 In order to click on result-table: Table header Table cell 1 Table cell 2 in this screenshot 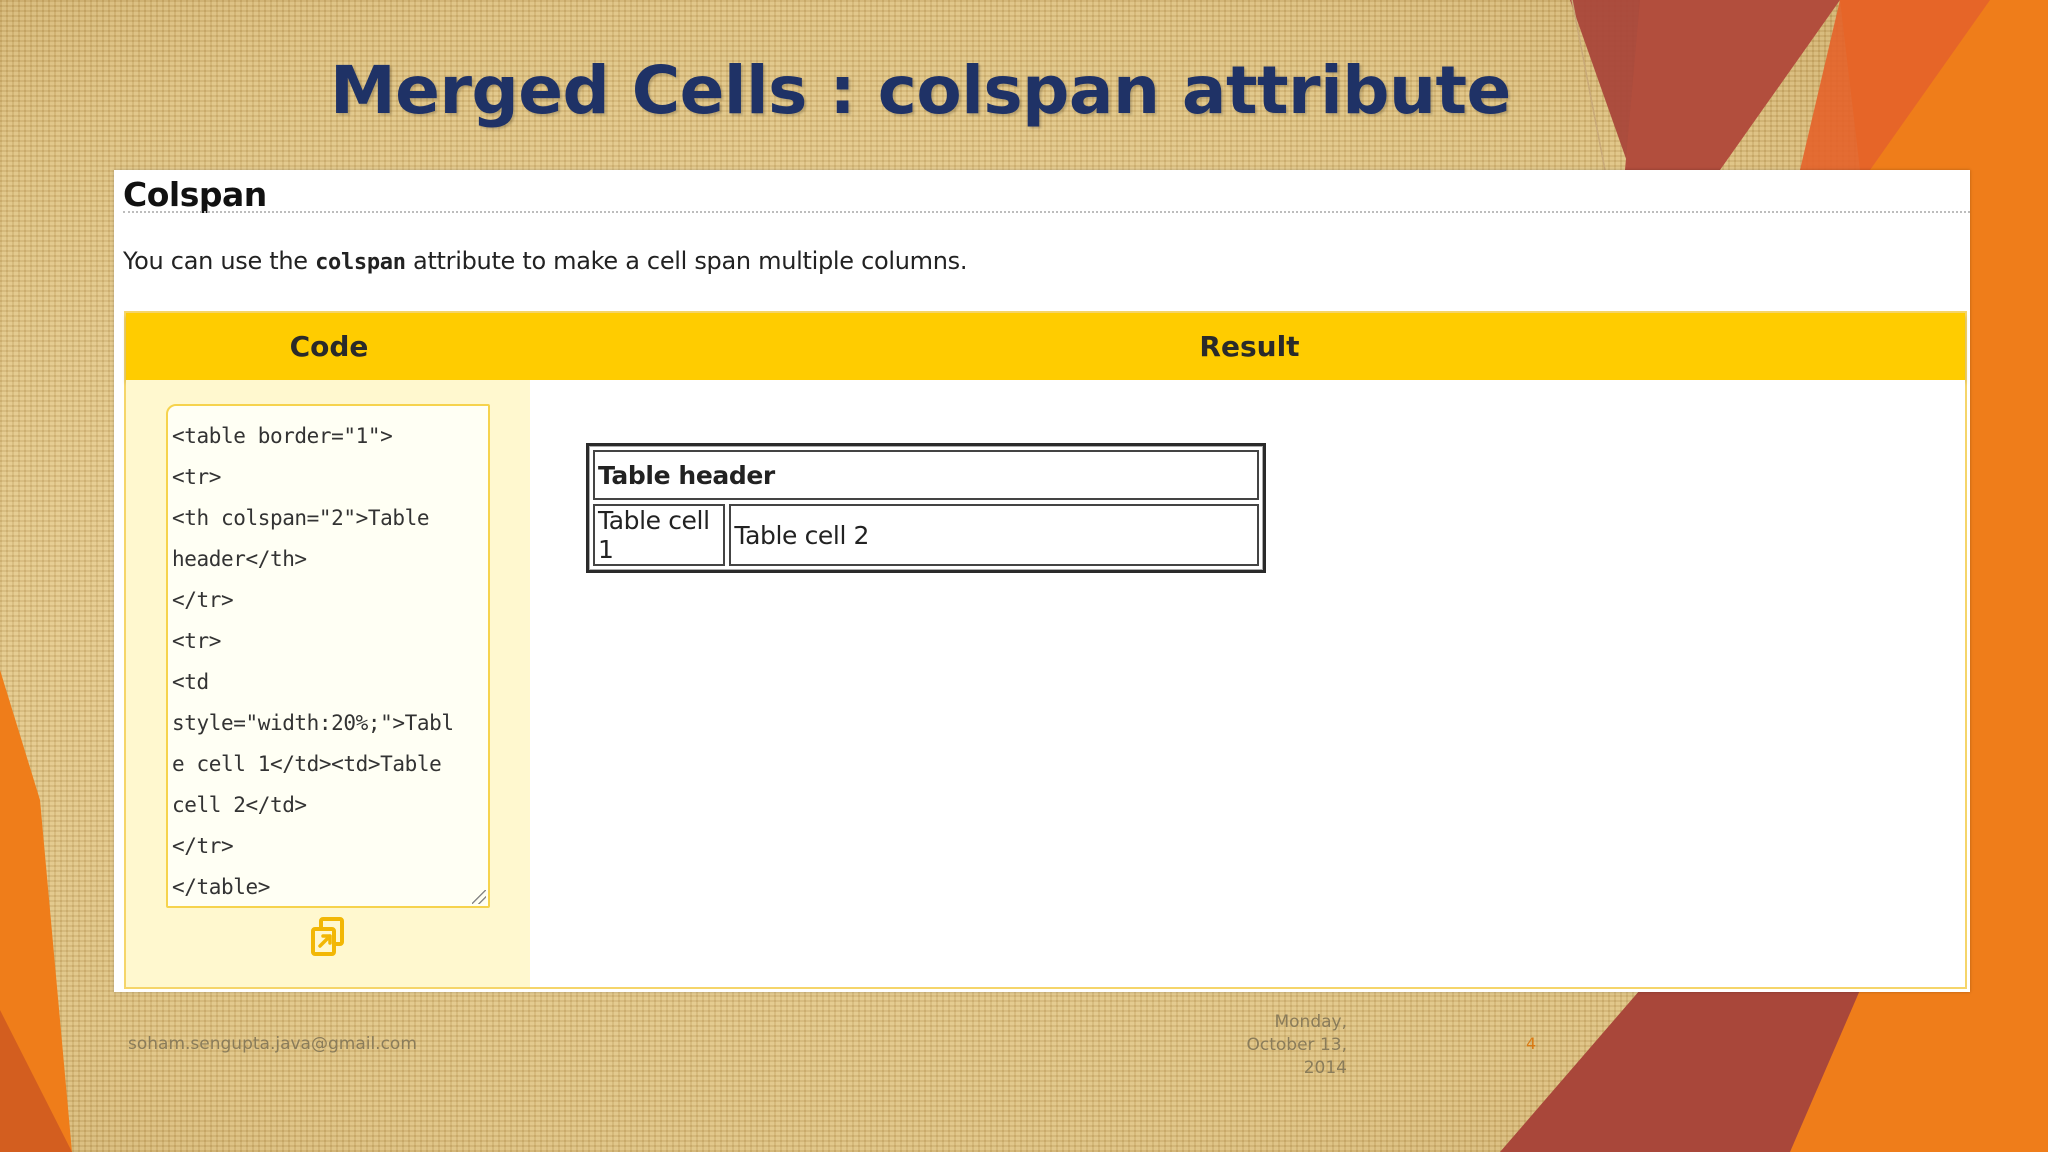, I will do `click(926, 508)`.